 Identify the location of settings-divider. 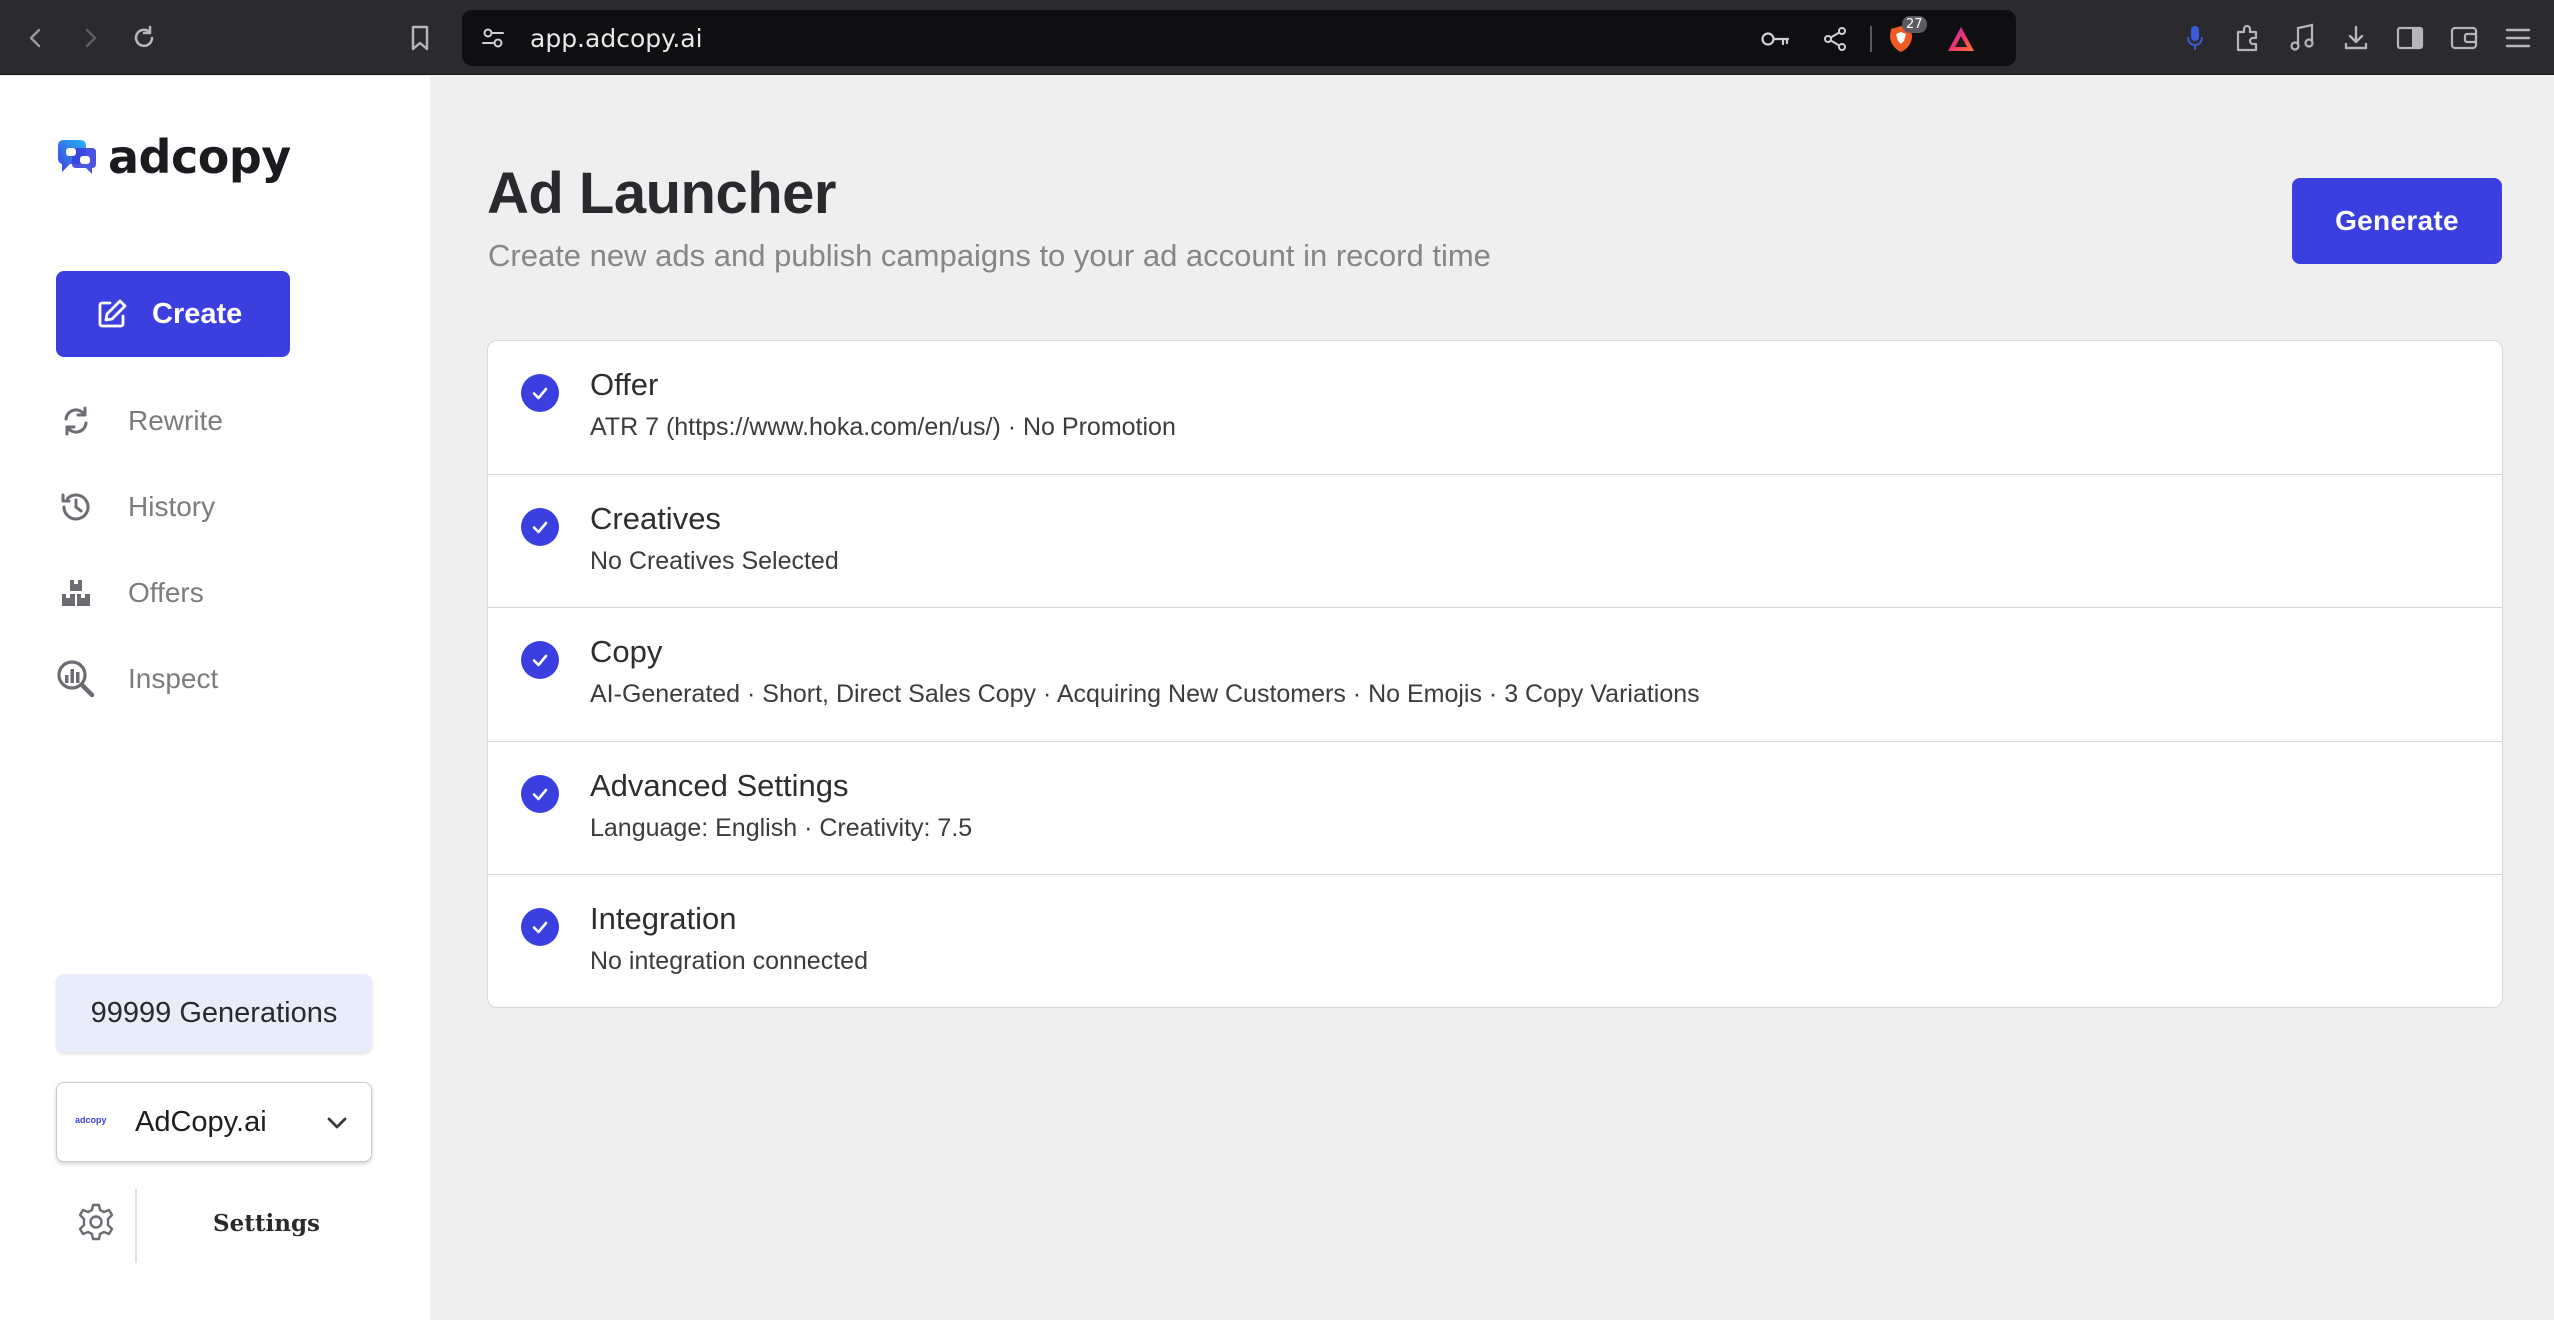
(136, 1226).